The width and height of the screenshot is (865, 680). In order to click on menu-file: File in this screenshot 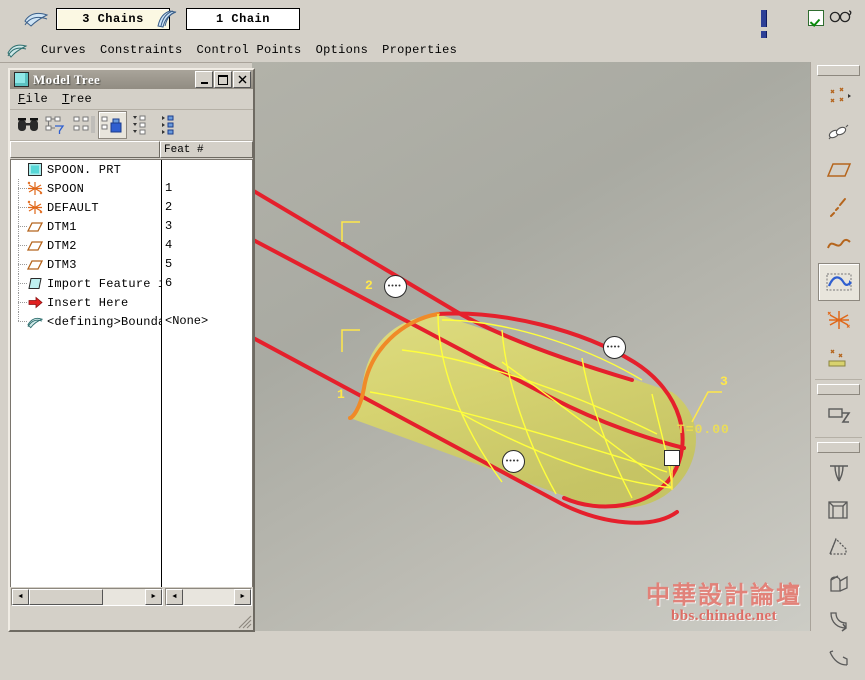, I will do `click(33, 99)`.